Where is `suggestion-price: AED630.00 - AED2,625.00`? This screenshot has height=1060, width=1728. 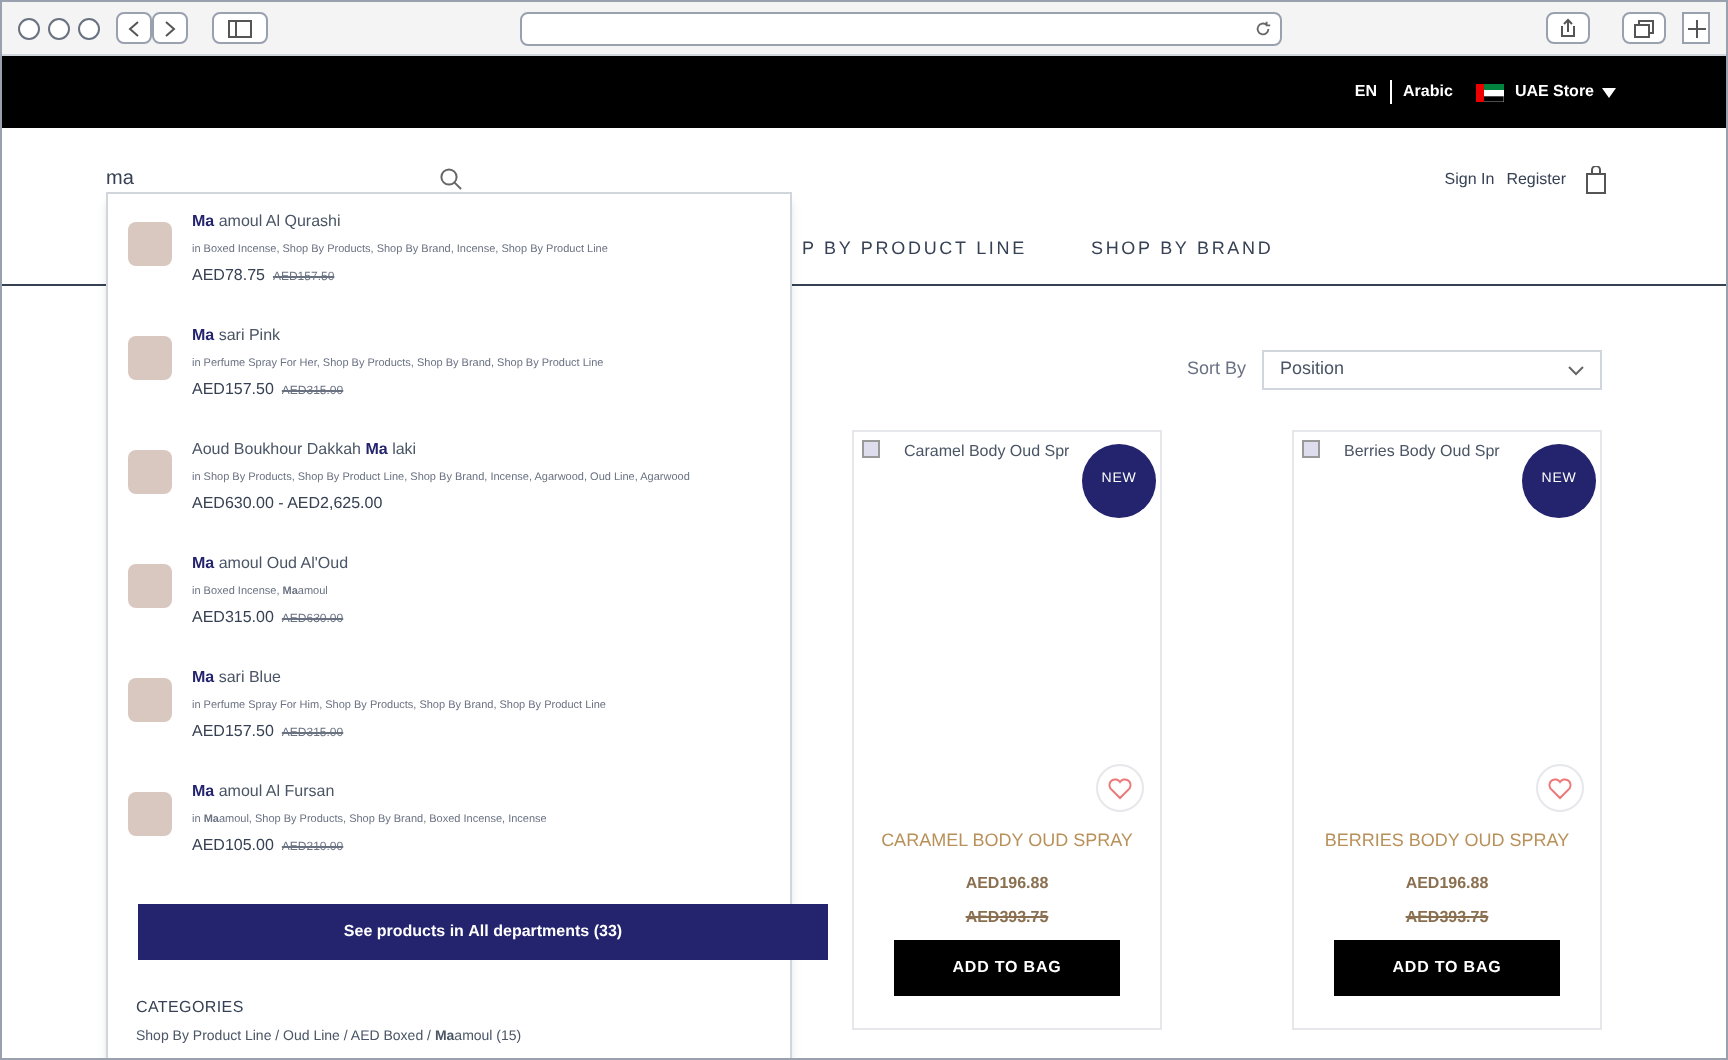
suggestion-price: AED630.00 - AED2,625.00 is located at coordinates (287, 504).